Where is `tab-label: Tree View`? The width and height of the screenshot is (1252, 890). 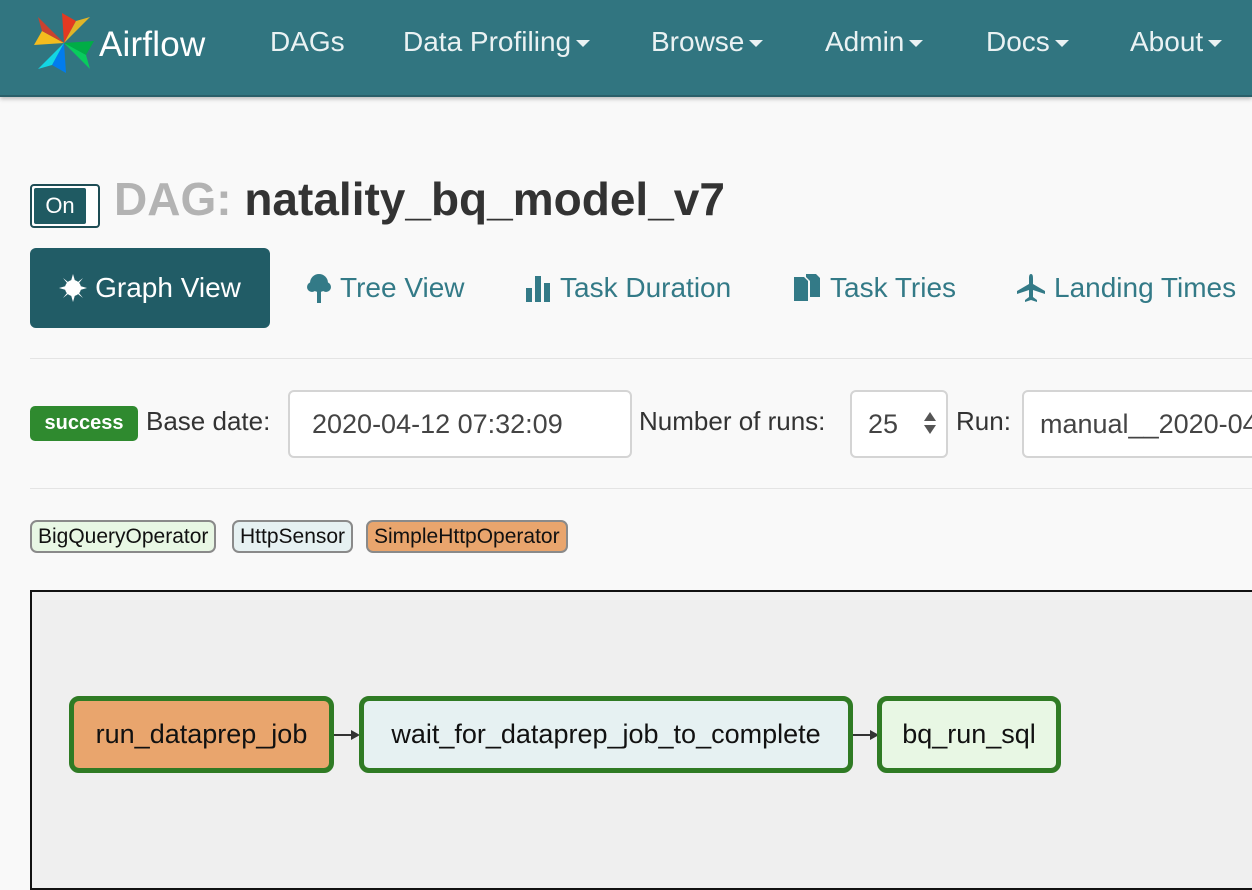 tab-label: Tree View is located at coordinates (402, 287).